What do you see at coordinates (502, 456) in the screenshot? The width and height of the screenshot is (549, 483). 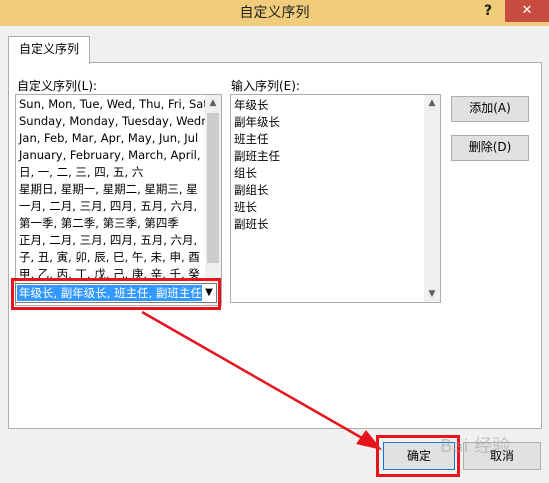 I see `cancel-button: 取消` at bounding box center [502, 456].